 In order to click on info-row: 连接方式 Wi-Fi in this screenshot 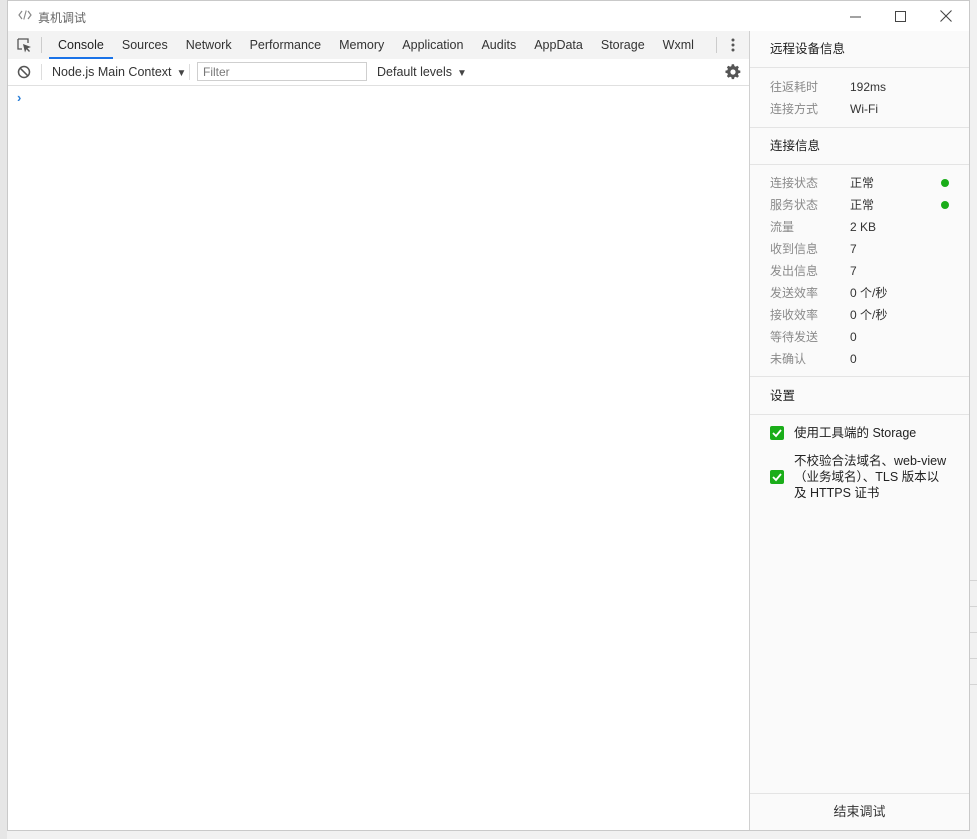, I will do `click(859, 109)`.